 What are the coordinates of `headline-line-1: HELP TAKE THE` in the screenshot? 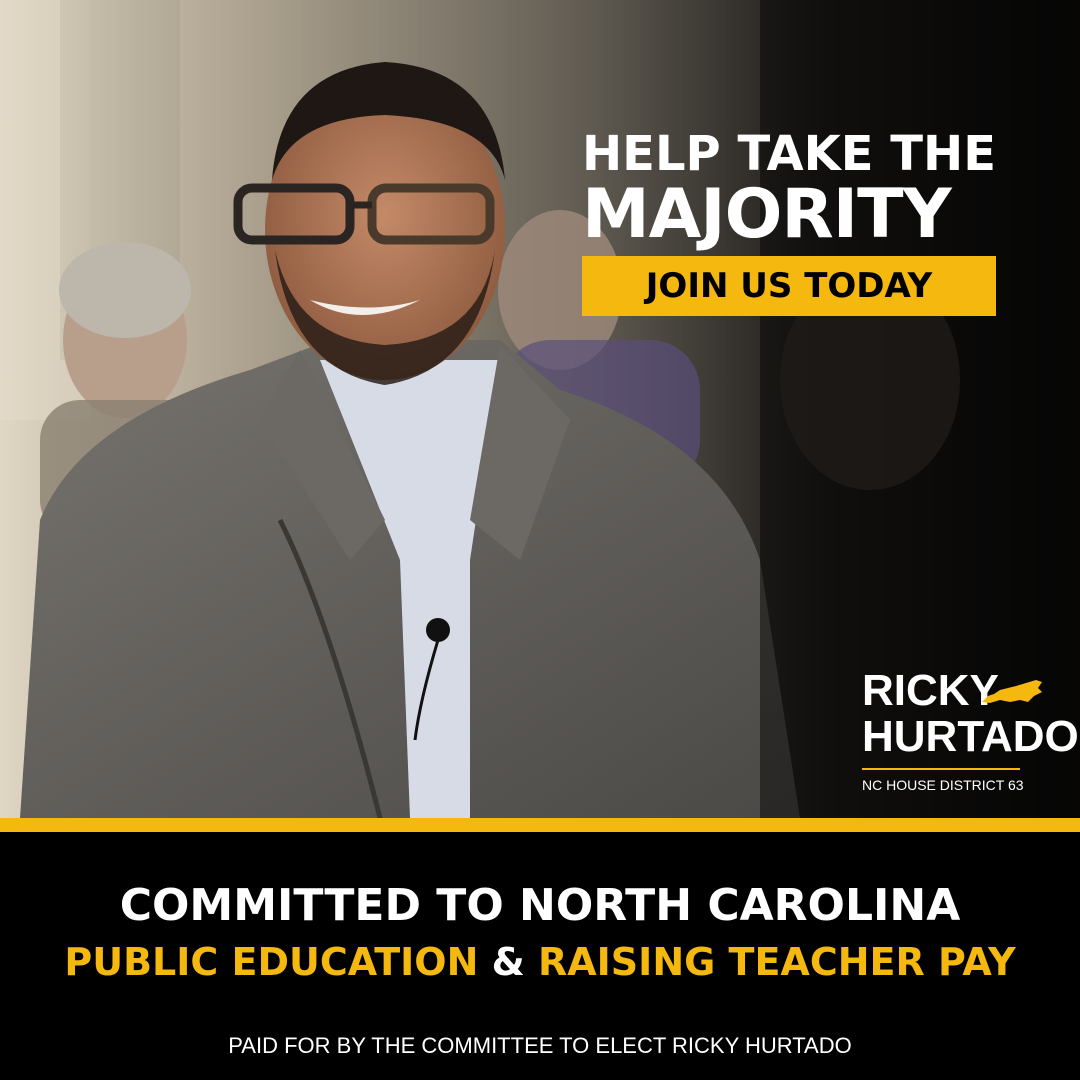 It's located at (789, 154).